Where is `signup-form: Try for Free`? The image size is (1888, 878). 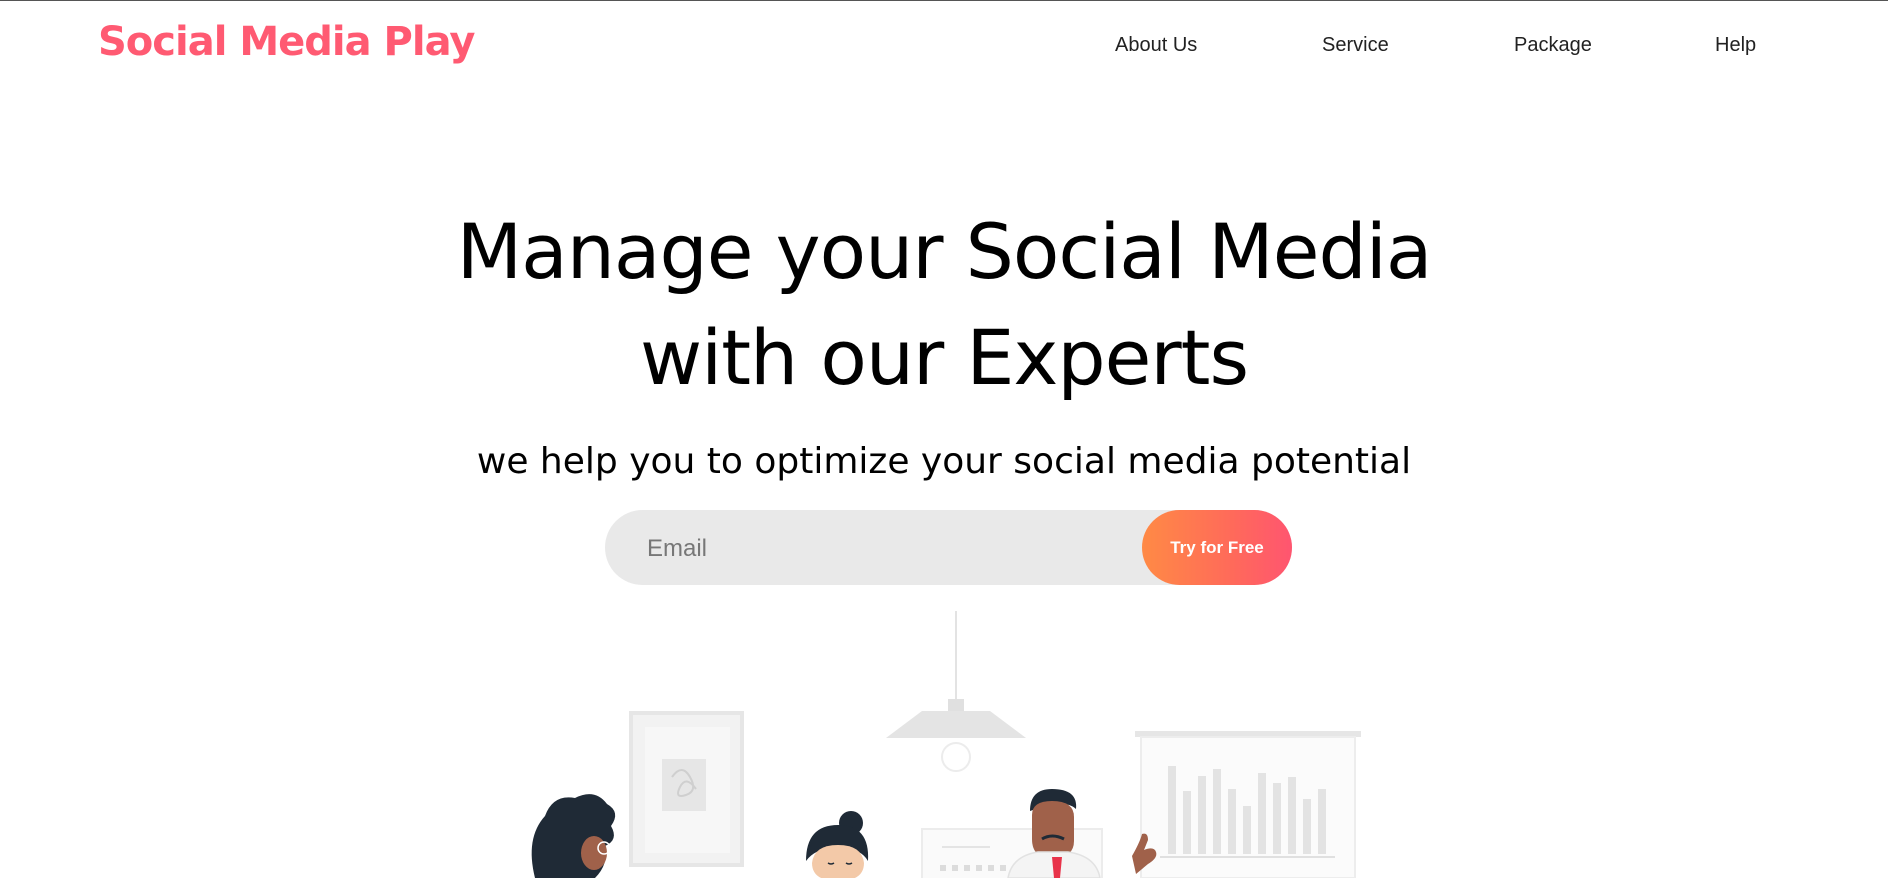
signup-form: Try for Free is located at coordinates (948, 548).